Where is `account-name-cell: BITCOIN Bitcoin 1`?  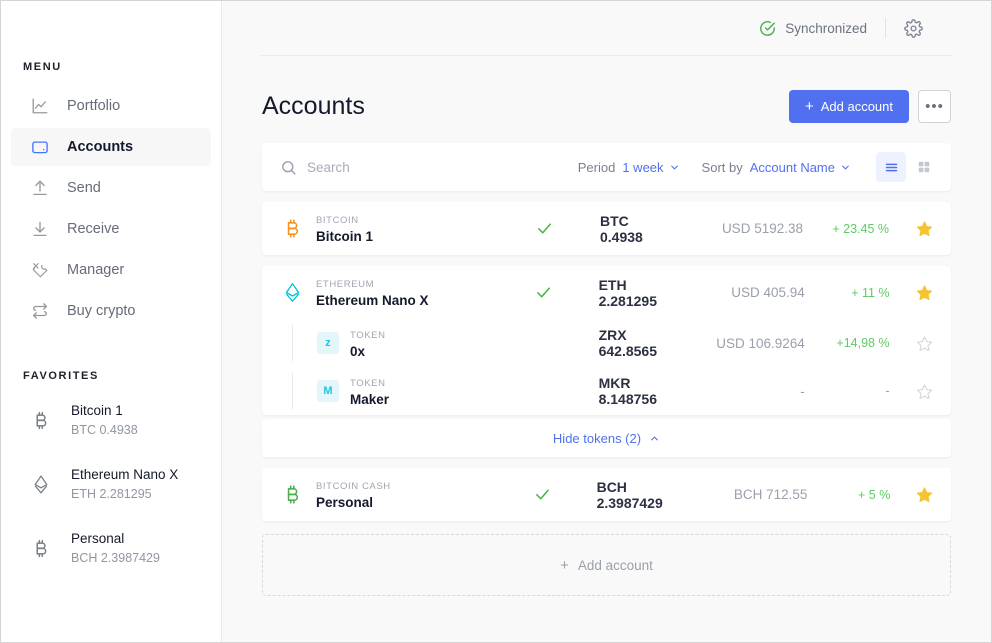
account-name-cell: BITCOIN Bitcoin 1 is located at coordinates (388, 228).